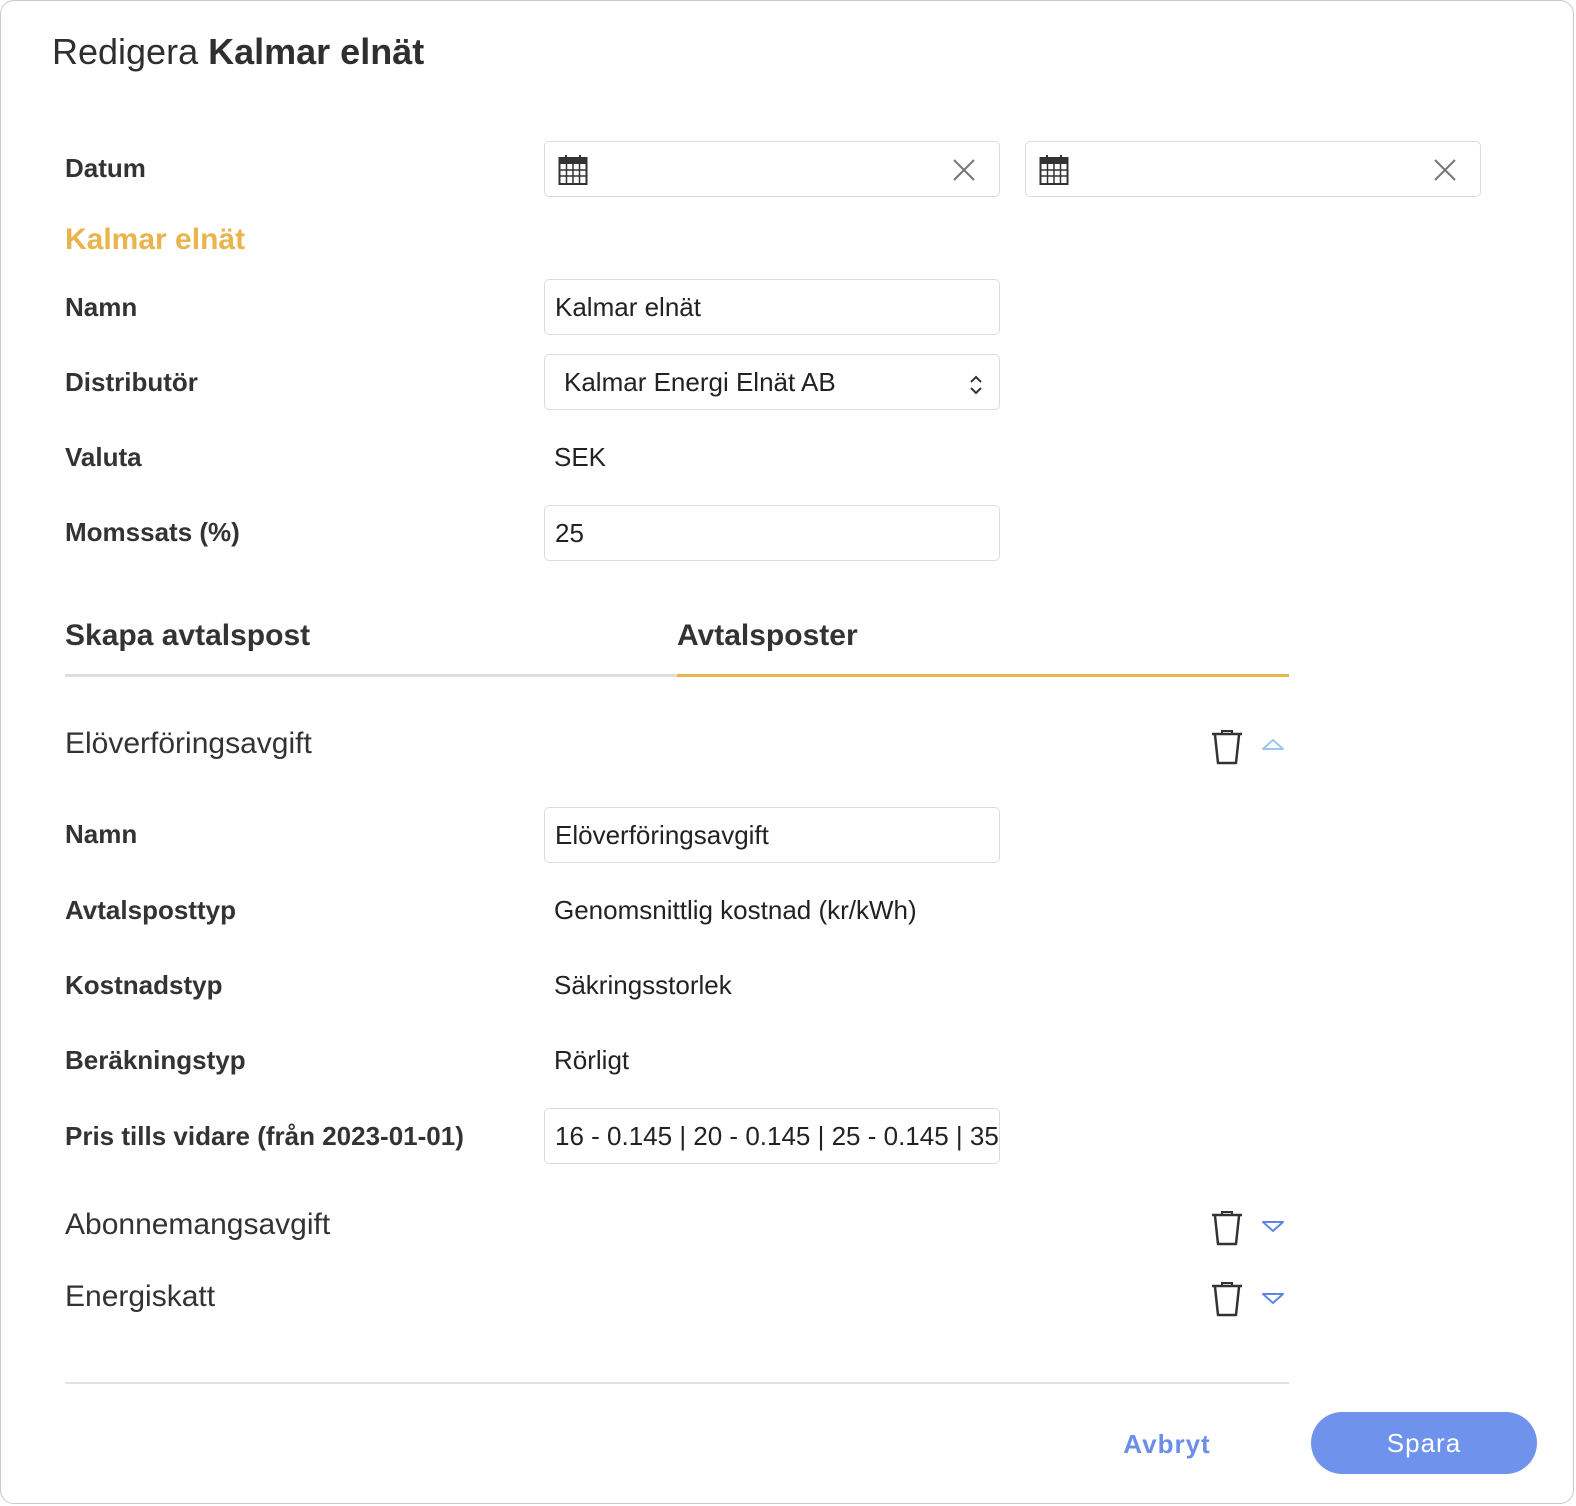 This screenshot has height=1506, width=1576. Describe the element at coordinates (772, 169) in the screenshot. I see `start-date-picker` at that location.